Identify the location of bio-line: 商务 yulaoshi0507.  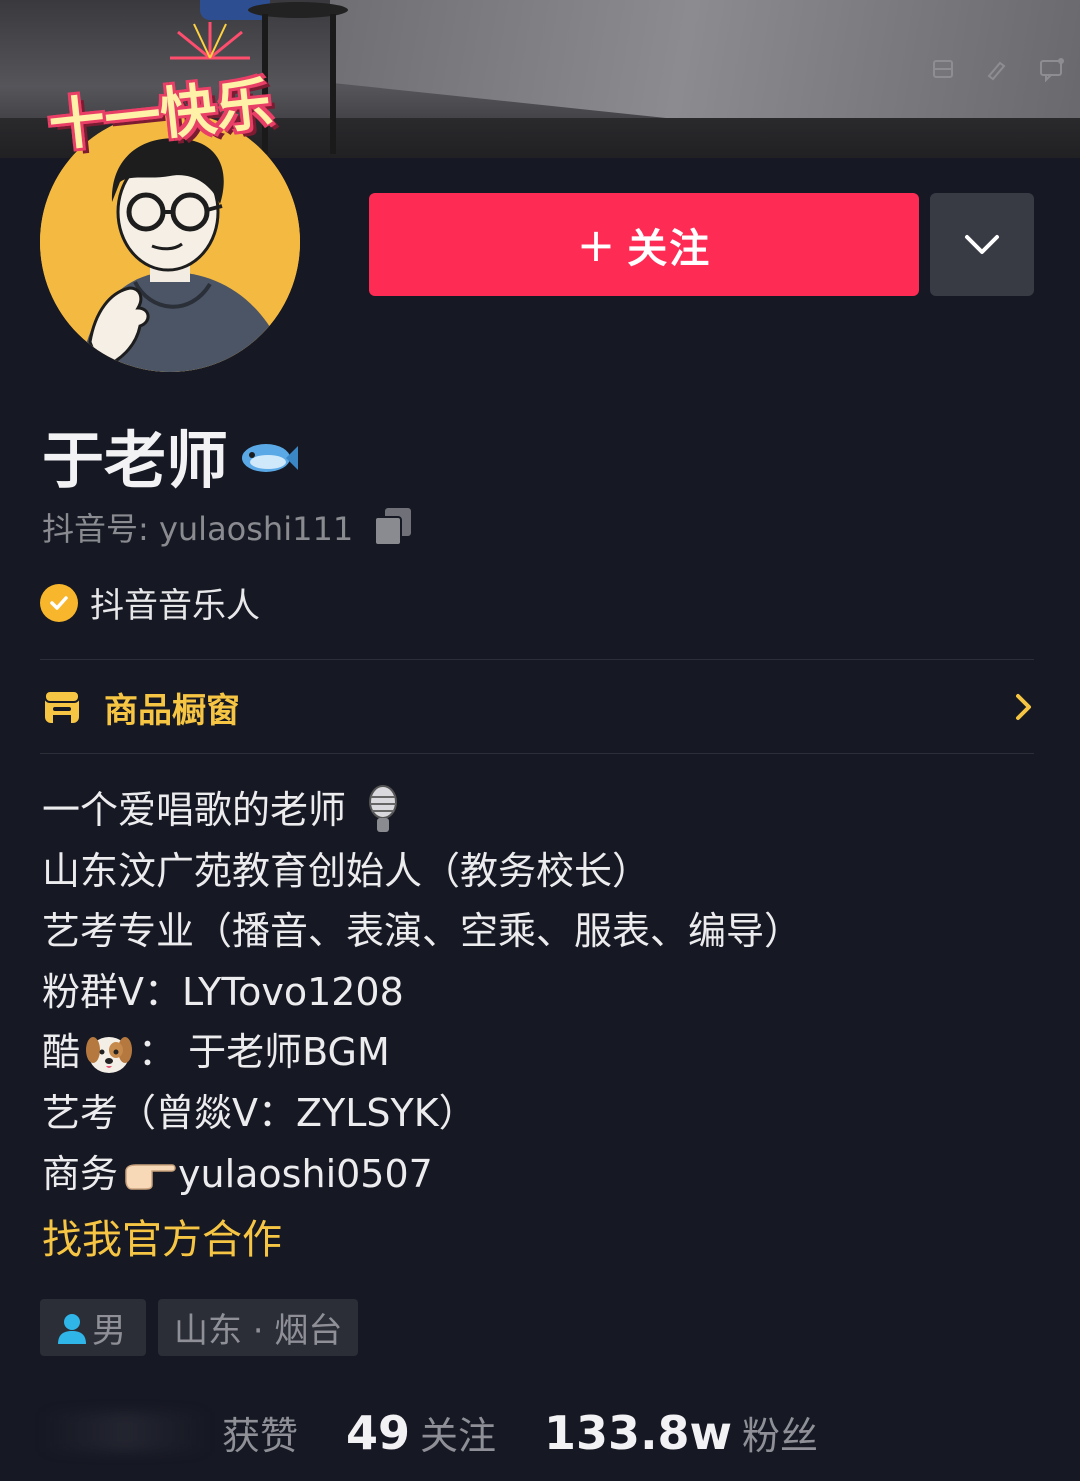
(237, 1173).